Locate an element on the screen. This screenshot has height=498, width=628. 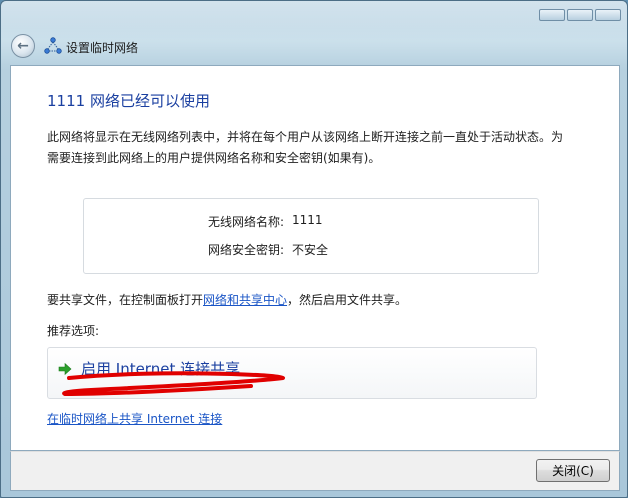
caption-buttons is located at coordinates (580, 15).